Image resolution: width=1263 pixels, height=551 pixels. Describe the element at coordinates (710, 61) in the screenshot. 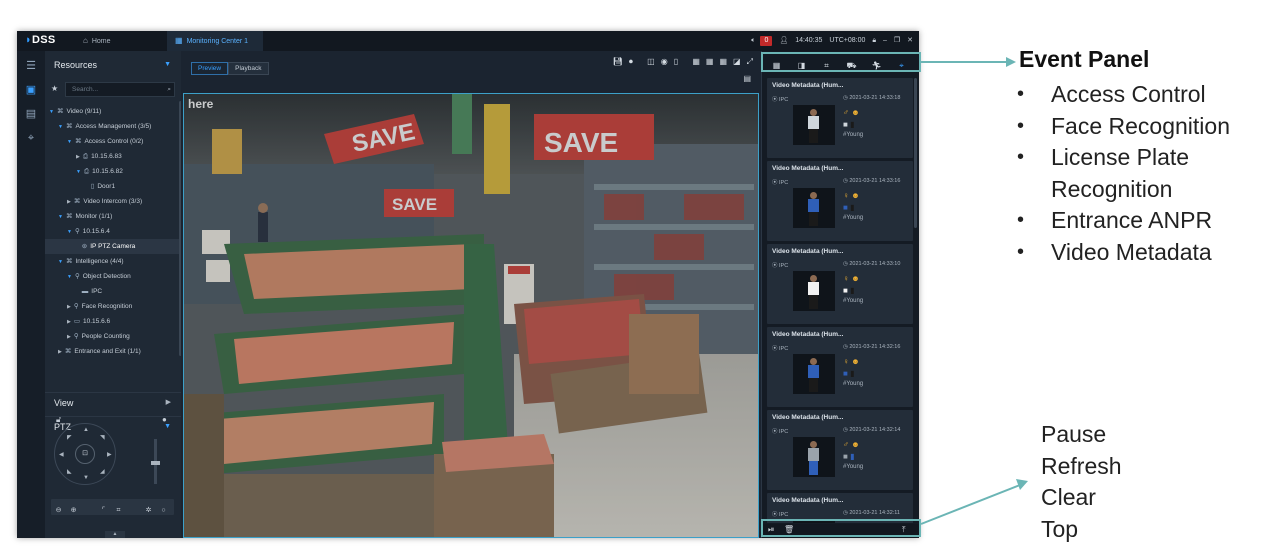

I see `layout-3x3-icon: ▦` at that location.